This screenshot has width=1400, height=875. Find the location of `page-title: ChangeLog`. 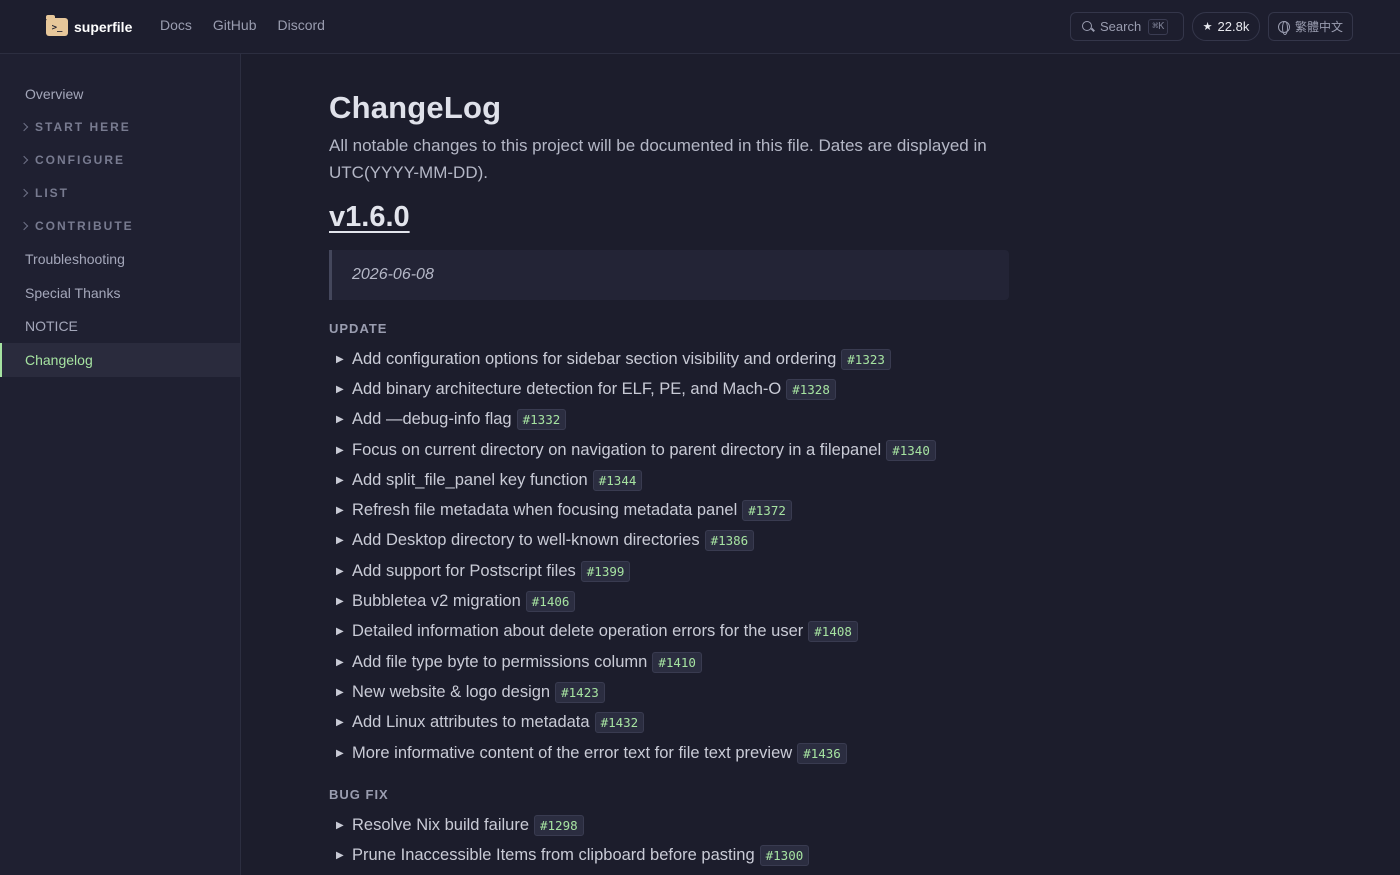

page-title: ChangeLog is located at coordinates (415, 107).